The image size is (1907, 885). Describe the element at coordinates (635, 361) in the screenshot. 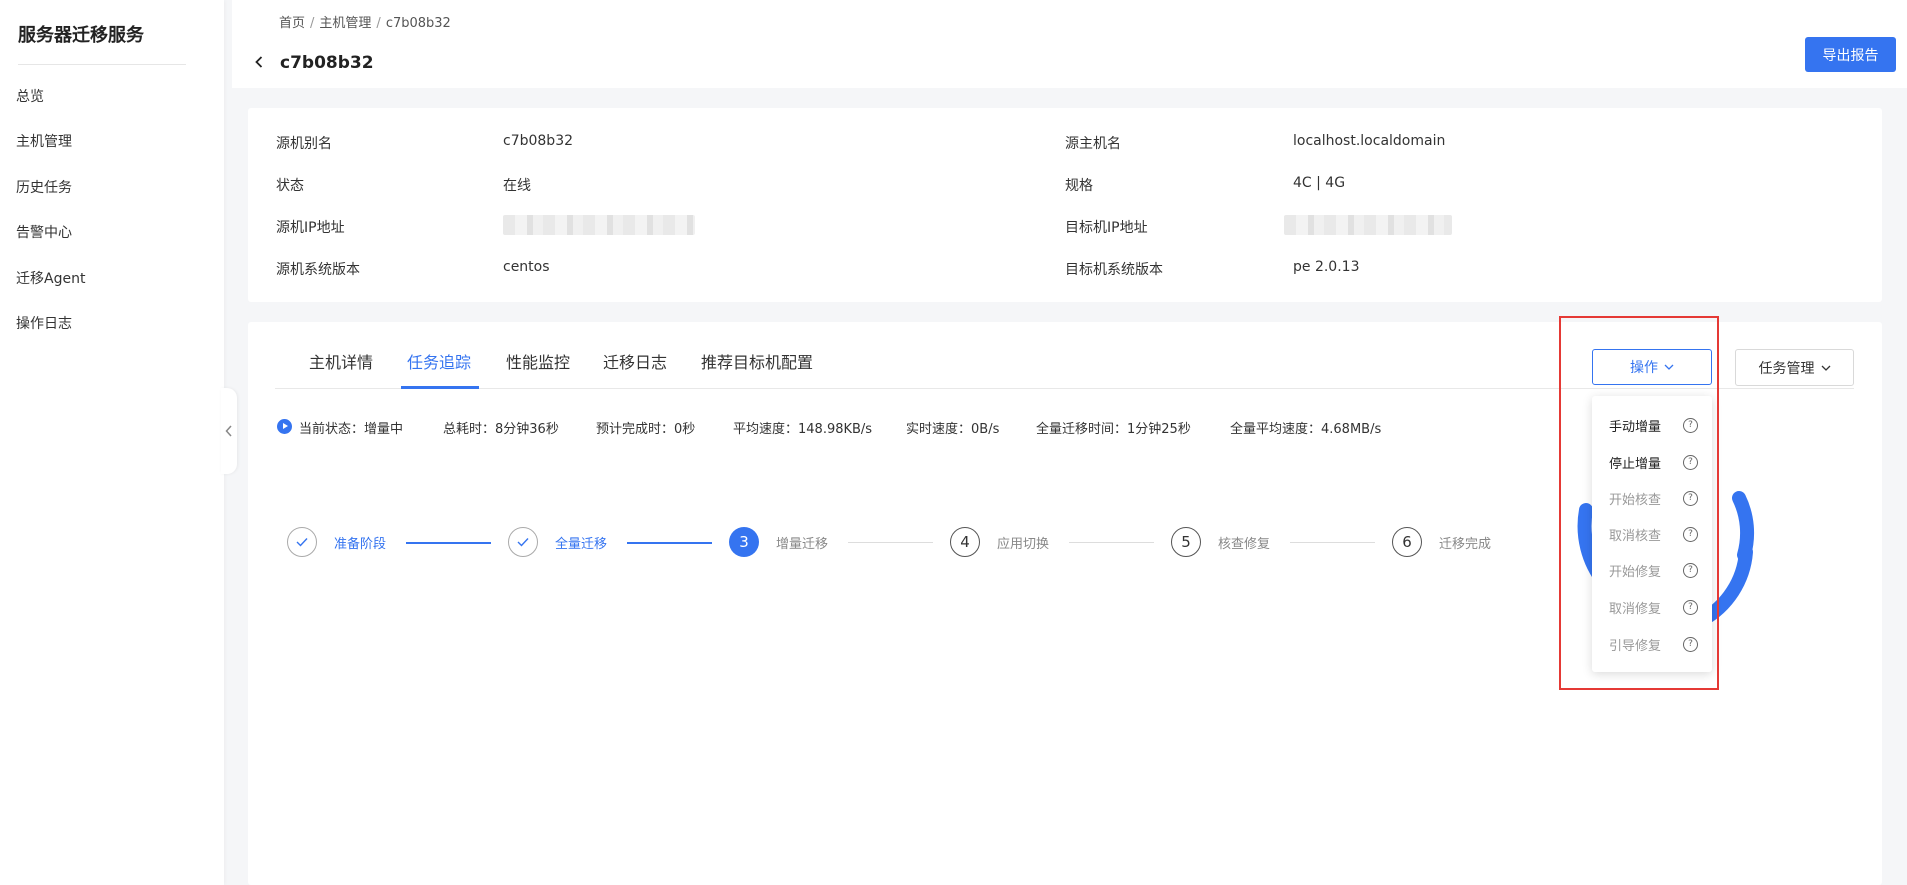

I see `tab-migration-log: 迁移日志` at that location.